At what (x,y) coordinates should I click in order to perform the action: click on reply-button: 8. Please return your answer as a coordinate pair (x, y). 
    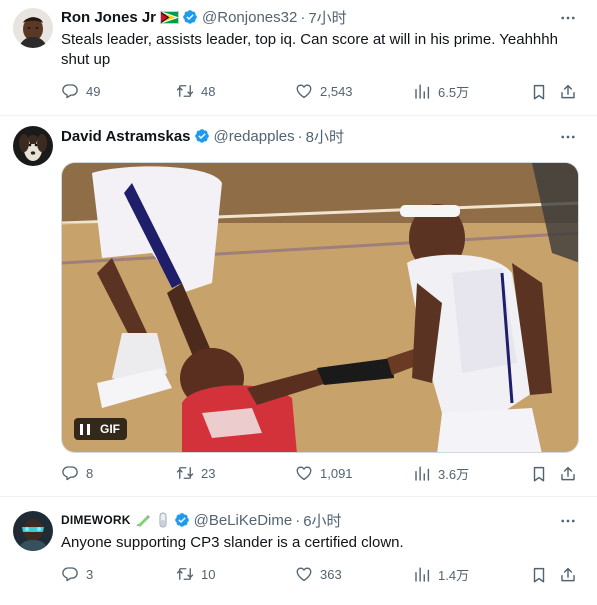
    Looking at the image, I should click on (77, 473).